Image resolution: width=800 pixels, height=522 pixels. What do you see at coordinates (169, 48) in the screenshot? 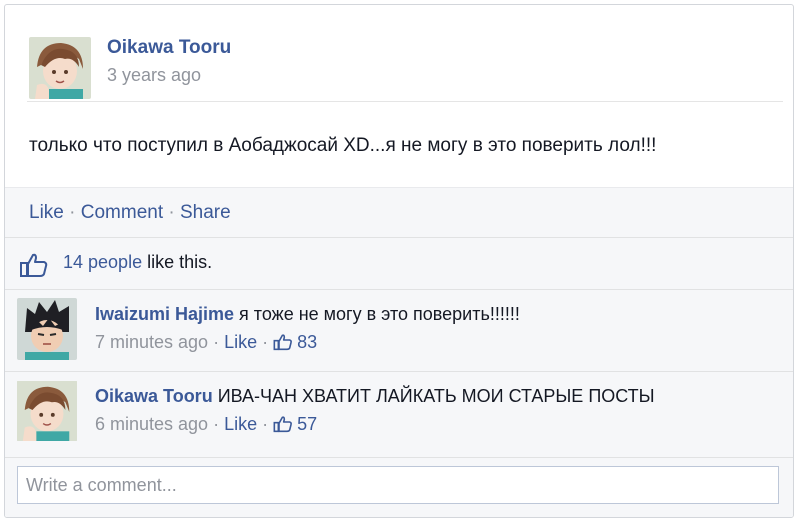
I see `post-author: Oikawa Tooru` at bounding box center [169, 48].